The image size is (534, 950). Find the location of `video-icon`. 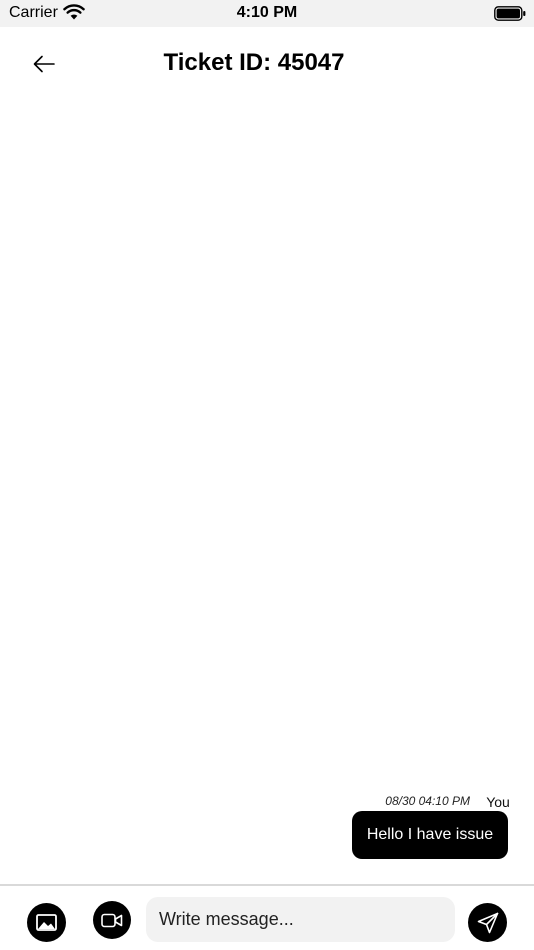

video-icon is located at coordinates (112, 920).